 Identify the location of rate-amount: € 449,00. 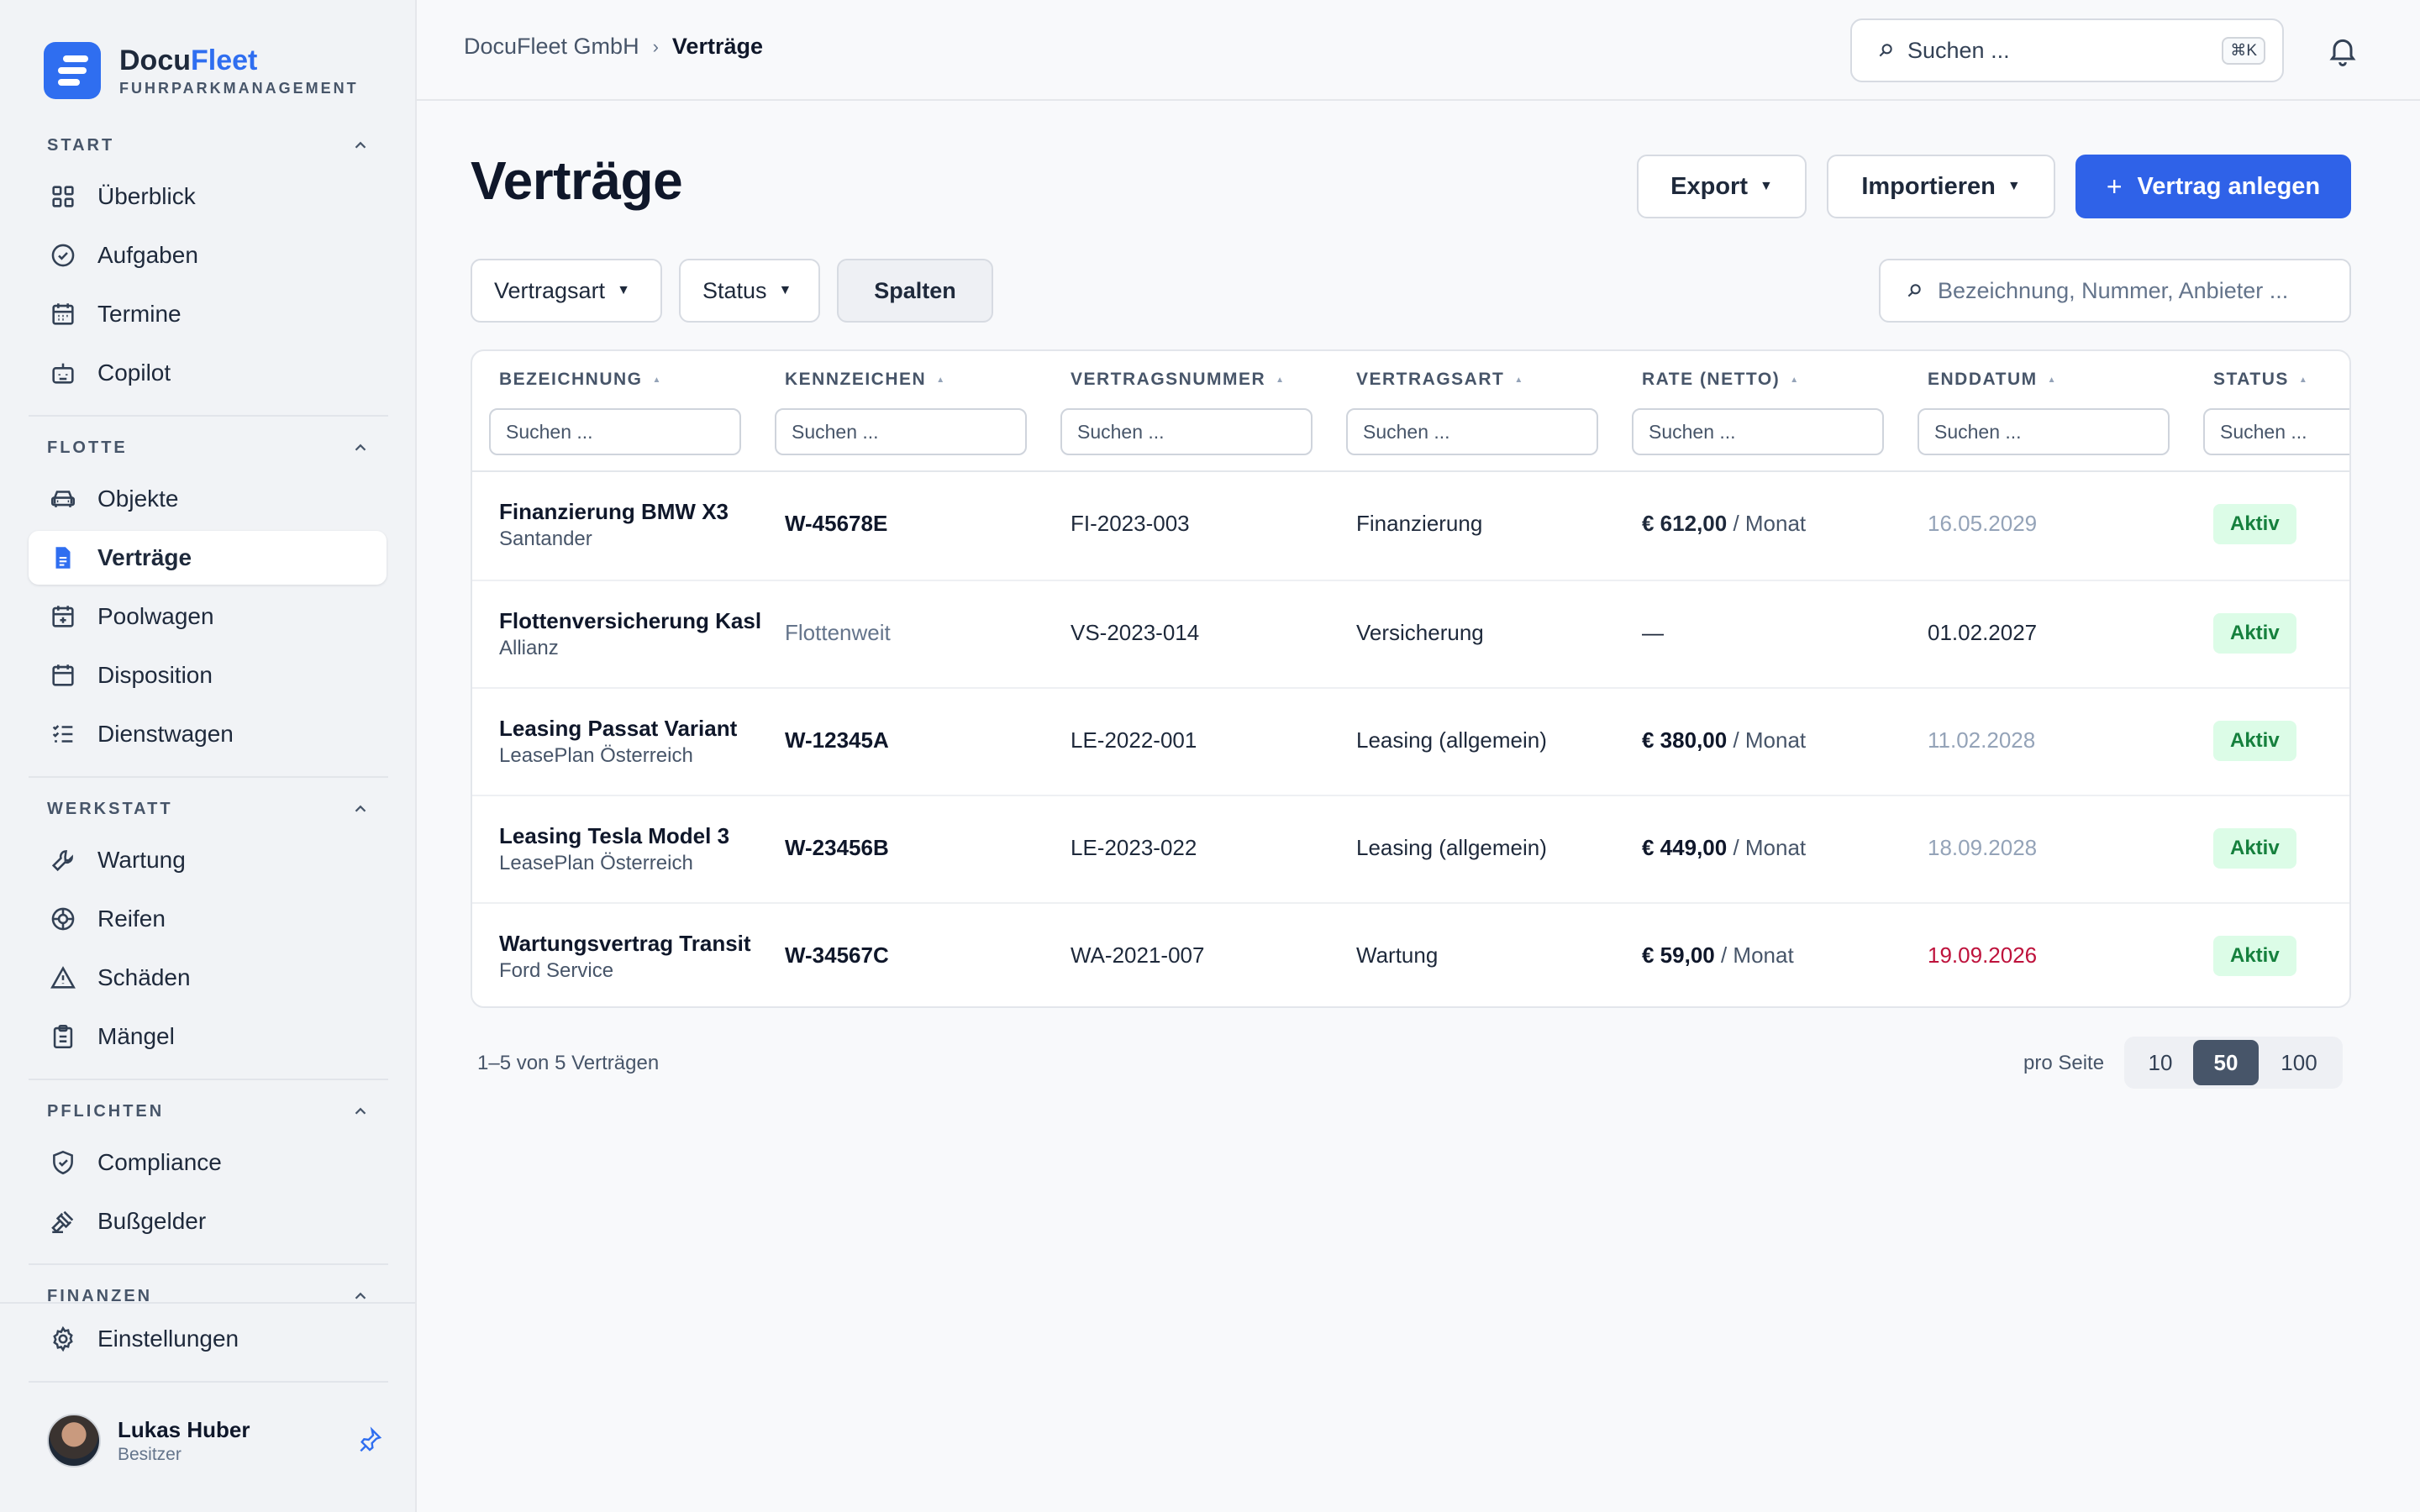
(1685, 847).